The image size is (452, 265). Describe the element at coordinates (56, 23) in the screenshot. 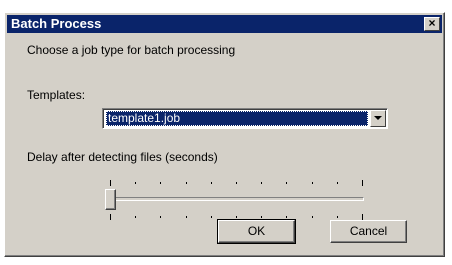

I see `window-title: Batch Process` at that location.